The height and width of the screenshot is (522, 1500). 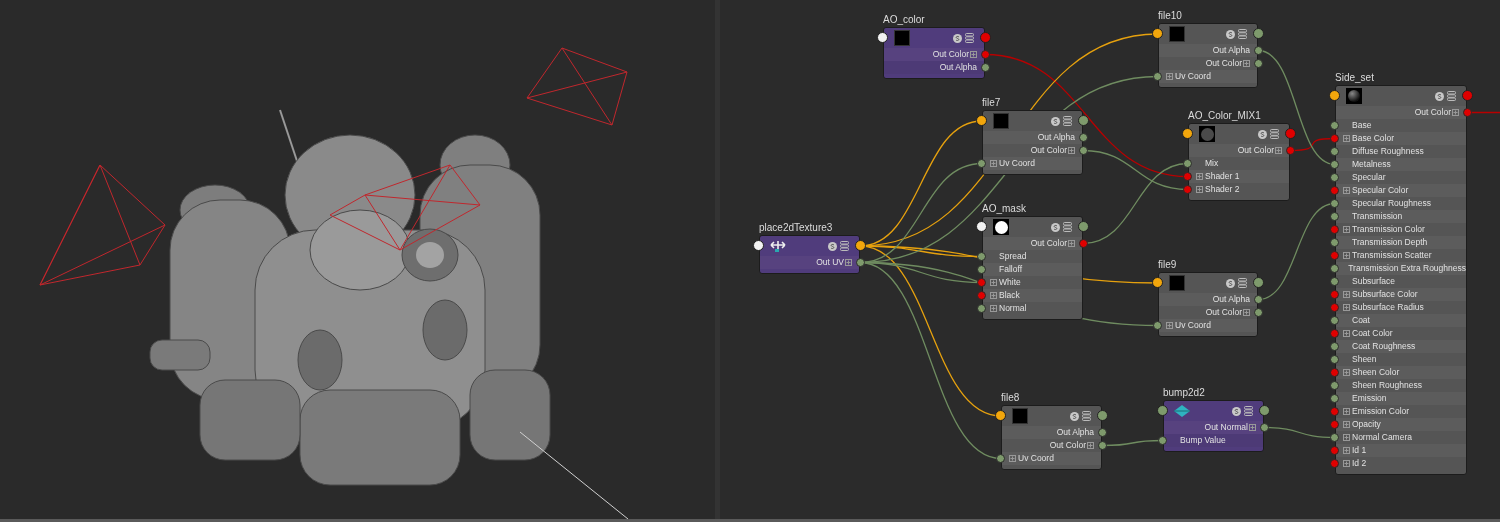 What do you see at coordinates (1239, 162) in the screenshot?
I see `shader-node: Out Color Mix Shader 1 Shader 2` at bounding box center [1239, 162].